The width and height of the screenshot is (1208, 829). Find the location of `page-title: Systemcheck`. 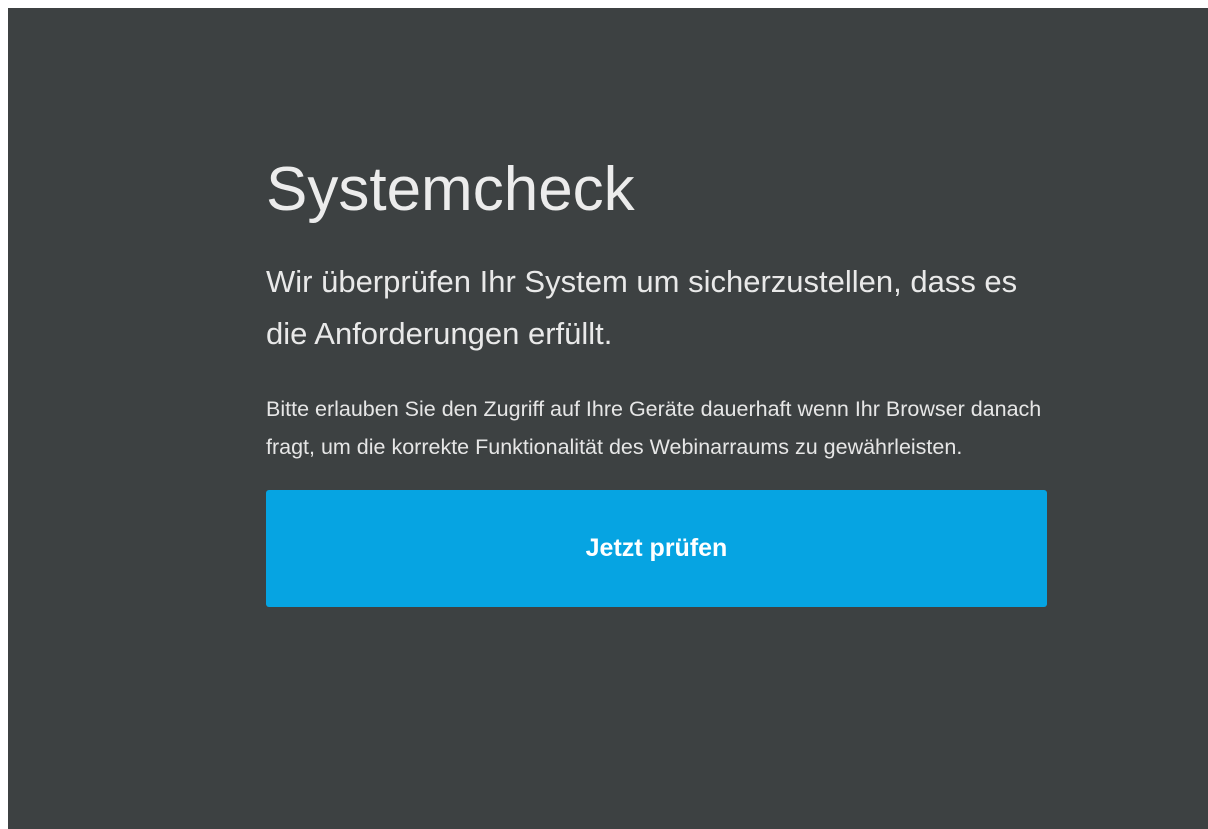

page-title: Systemcheck is located at coordinates (450, 189).